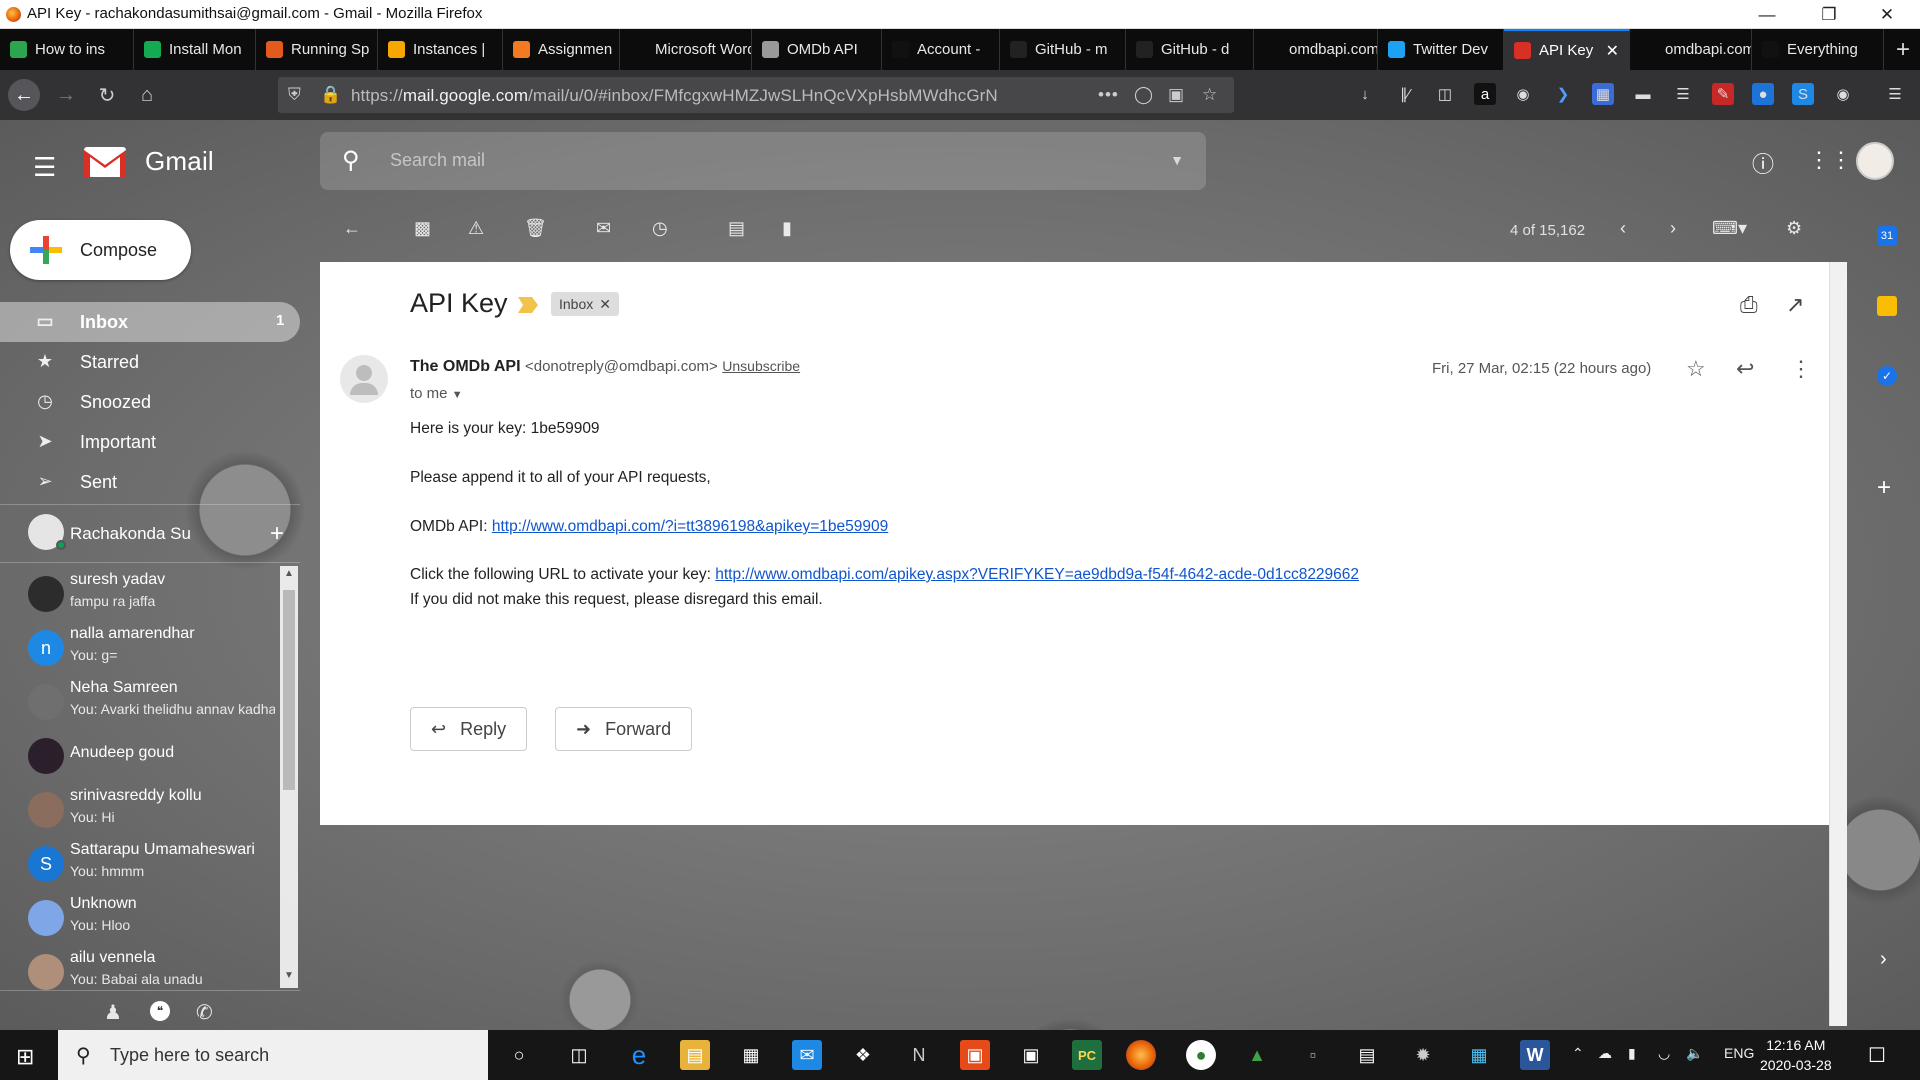 The width and height of the screenshot is (1920, 1080). What do you see at coordinates (579, 1055) in the screenshot?
I see `task-view-icon: ◫` at bounding box center [579, 1055].